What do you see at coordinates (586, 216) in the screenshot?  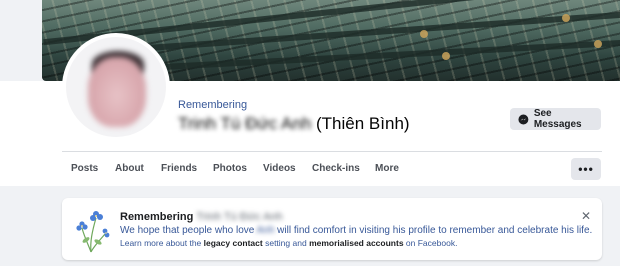 I see `close-icon: ✕` at bounding box center [586, 216].